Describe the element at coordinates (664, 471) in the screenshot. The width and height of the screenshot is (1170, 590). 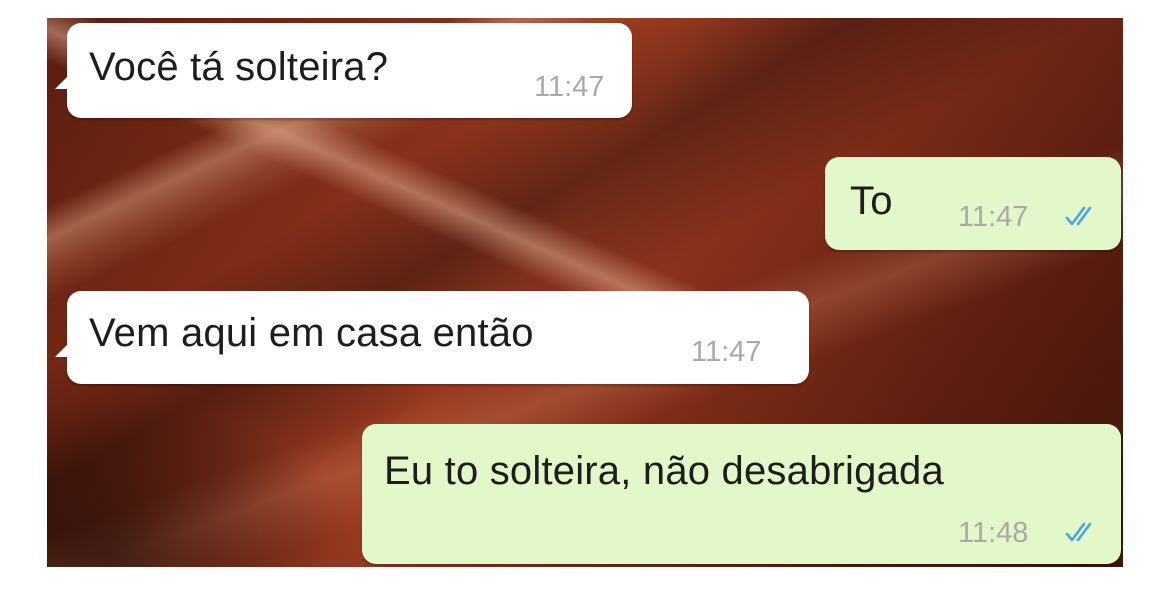
I see `message-text: Eu to solteira, não desabrigada` at that location.